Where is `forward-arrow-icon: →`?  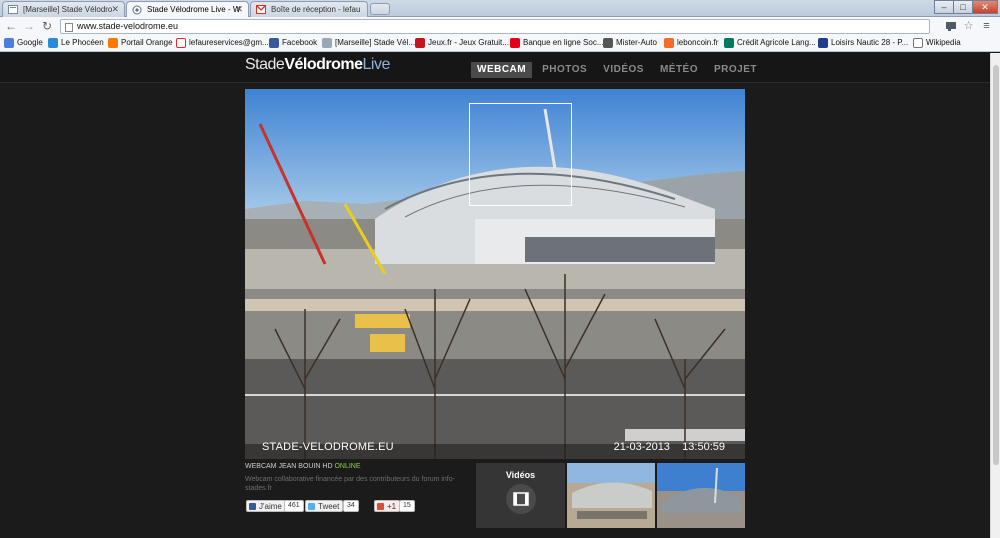 forward-arrow-icon: → is located at coordinates (29, 27).